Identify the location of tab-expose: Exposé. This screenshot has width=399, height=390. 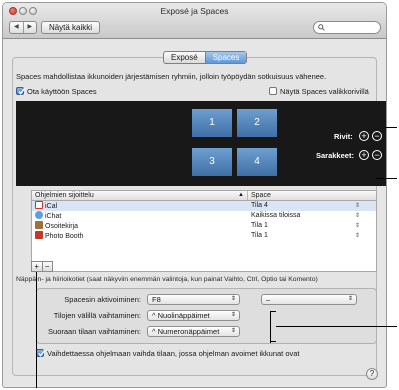
(184, 57).